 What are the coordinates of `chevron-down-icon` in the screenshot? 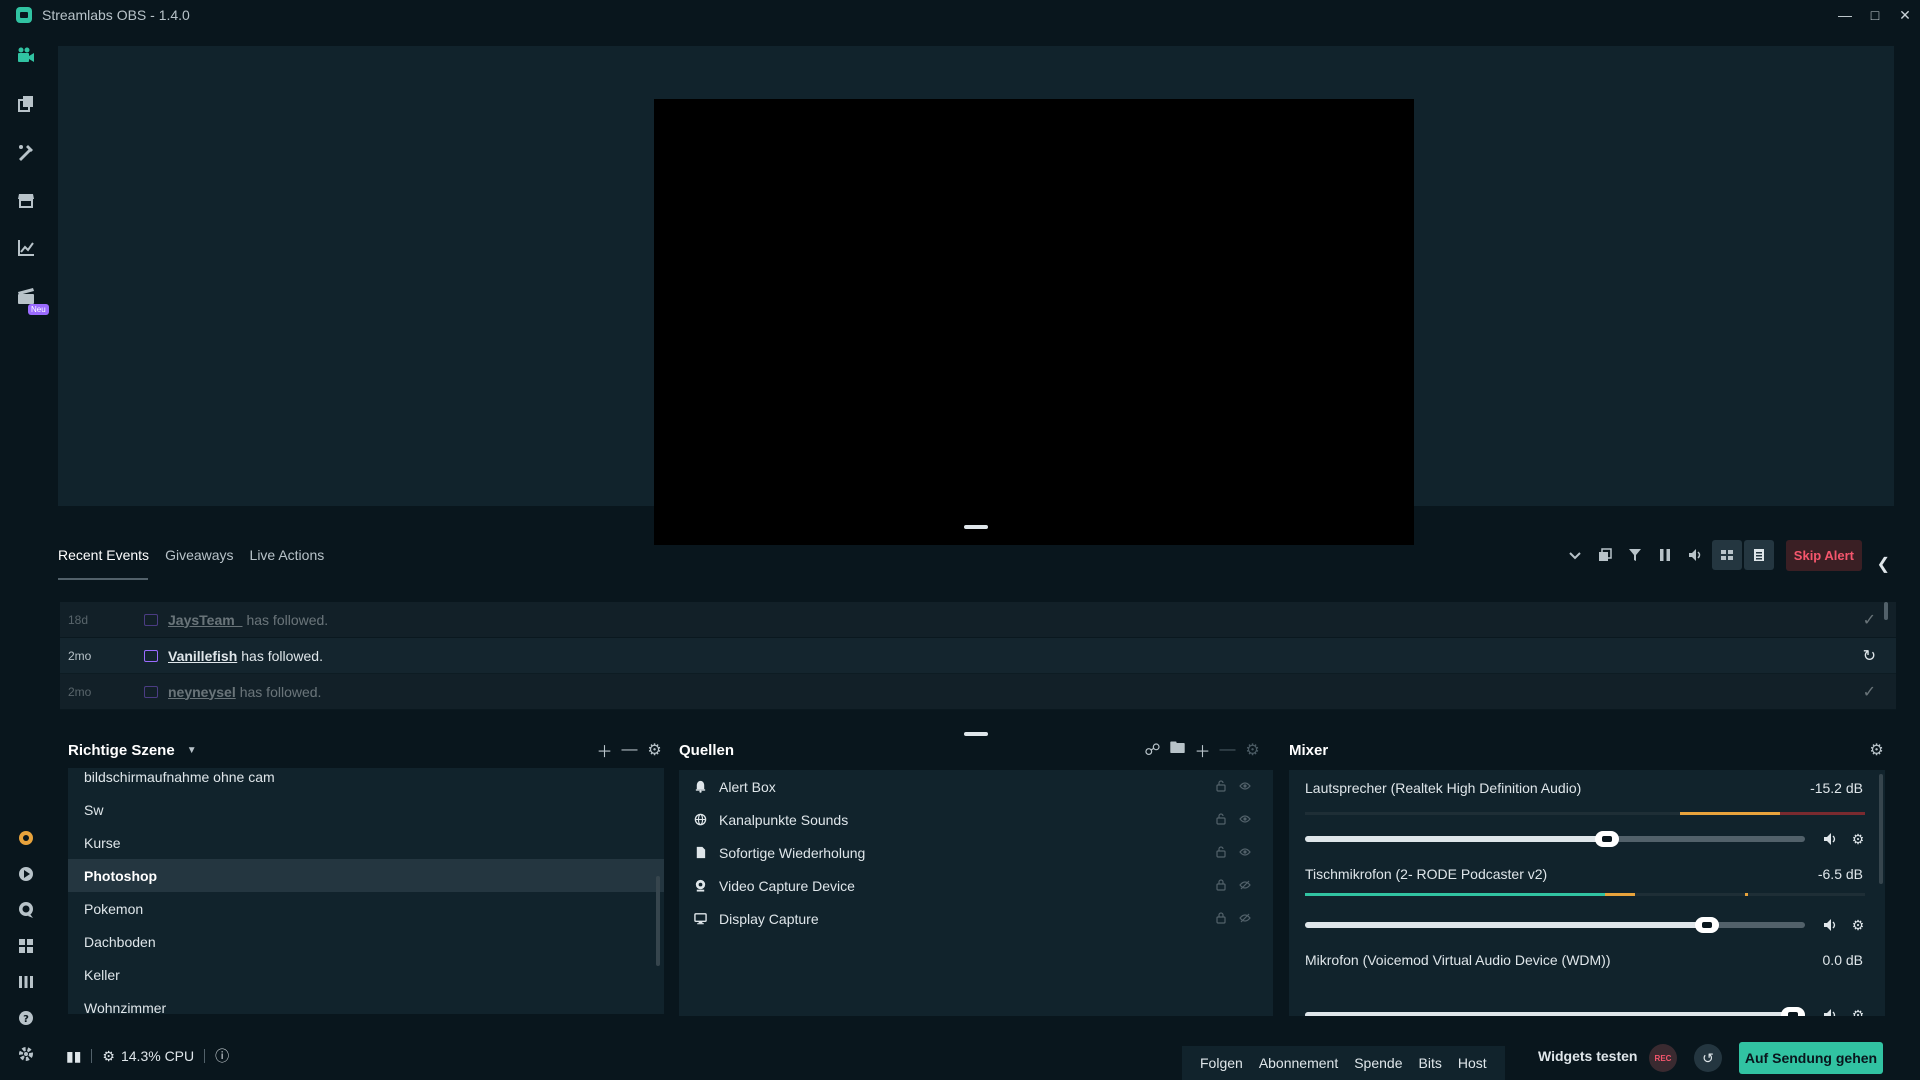 It's located at (1575, 555).